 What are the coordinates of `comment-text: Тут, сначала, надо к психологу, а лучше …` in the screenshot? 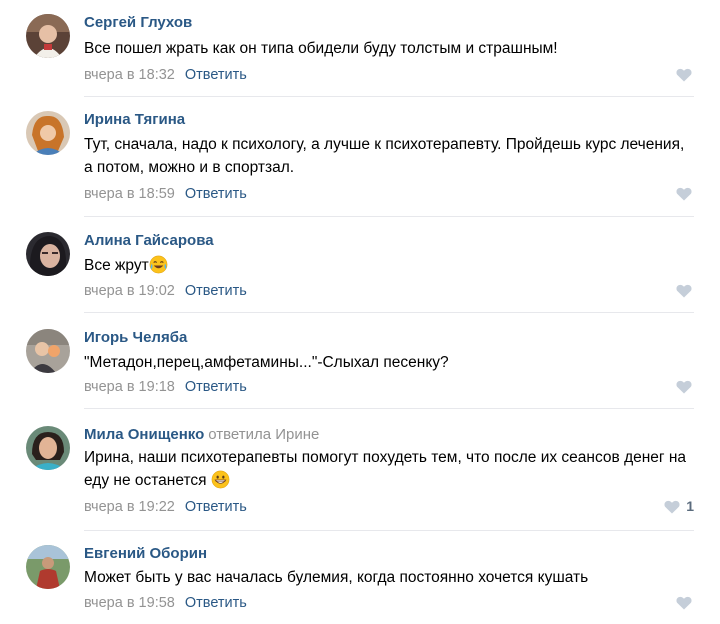 It's located at (384, 156).